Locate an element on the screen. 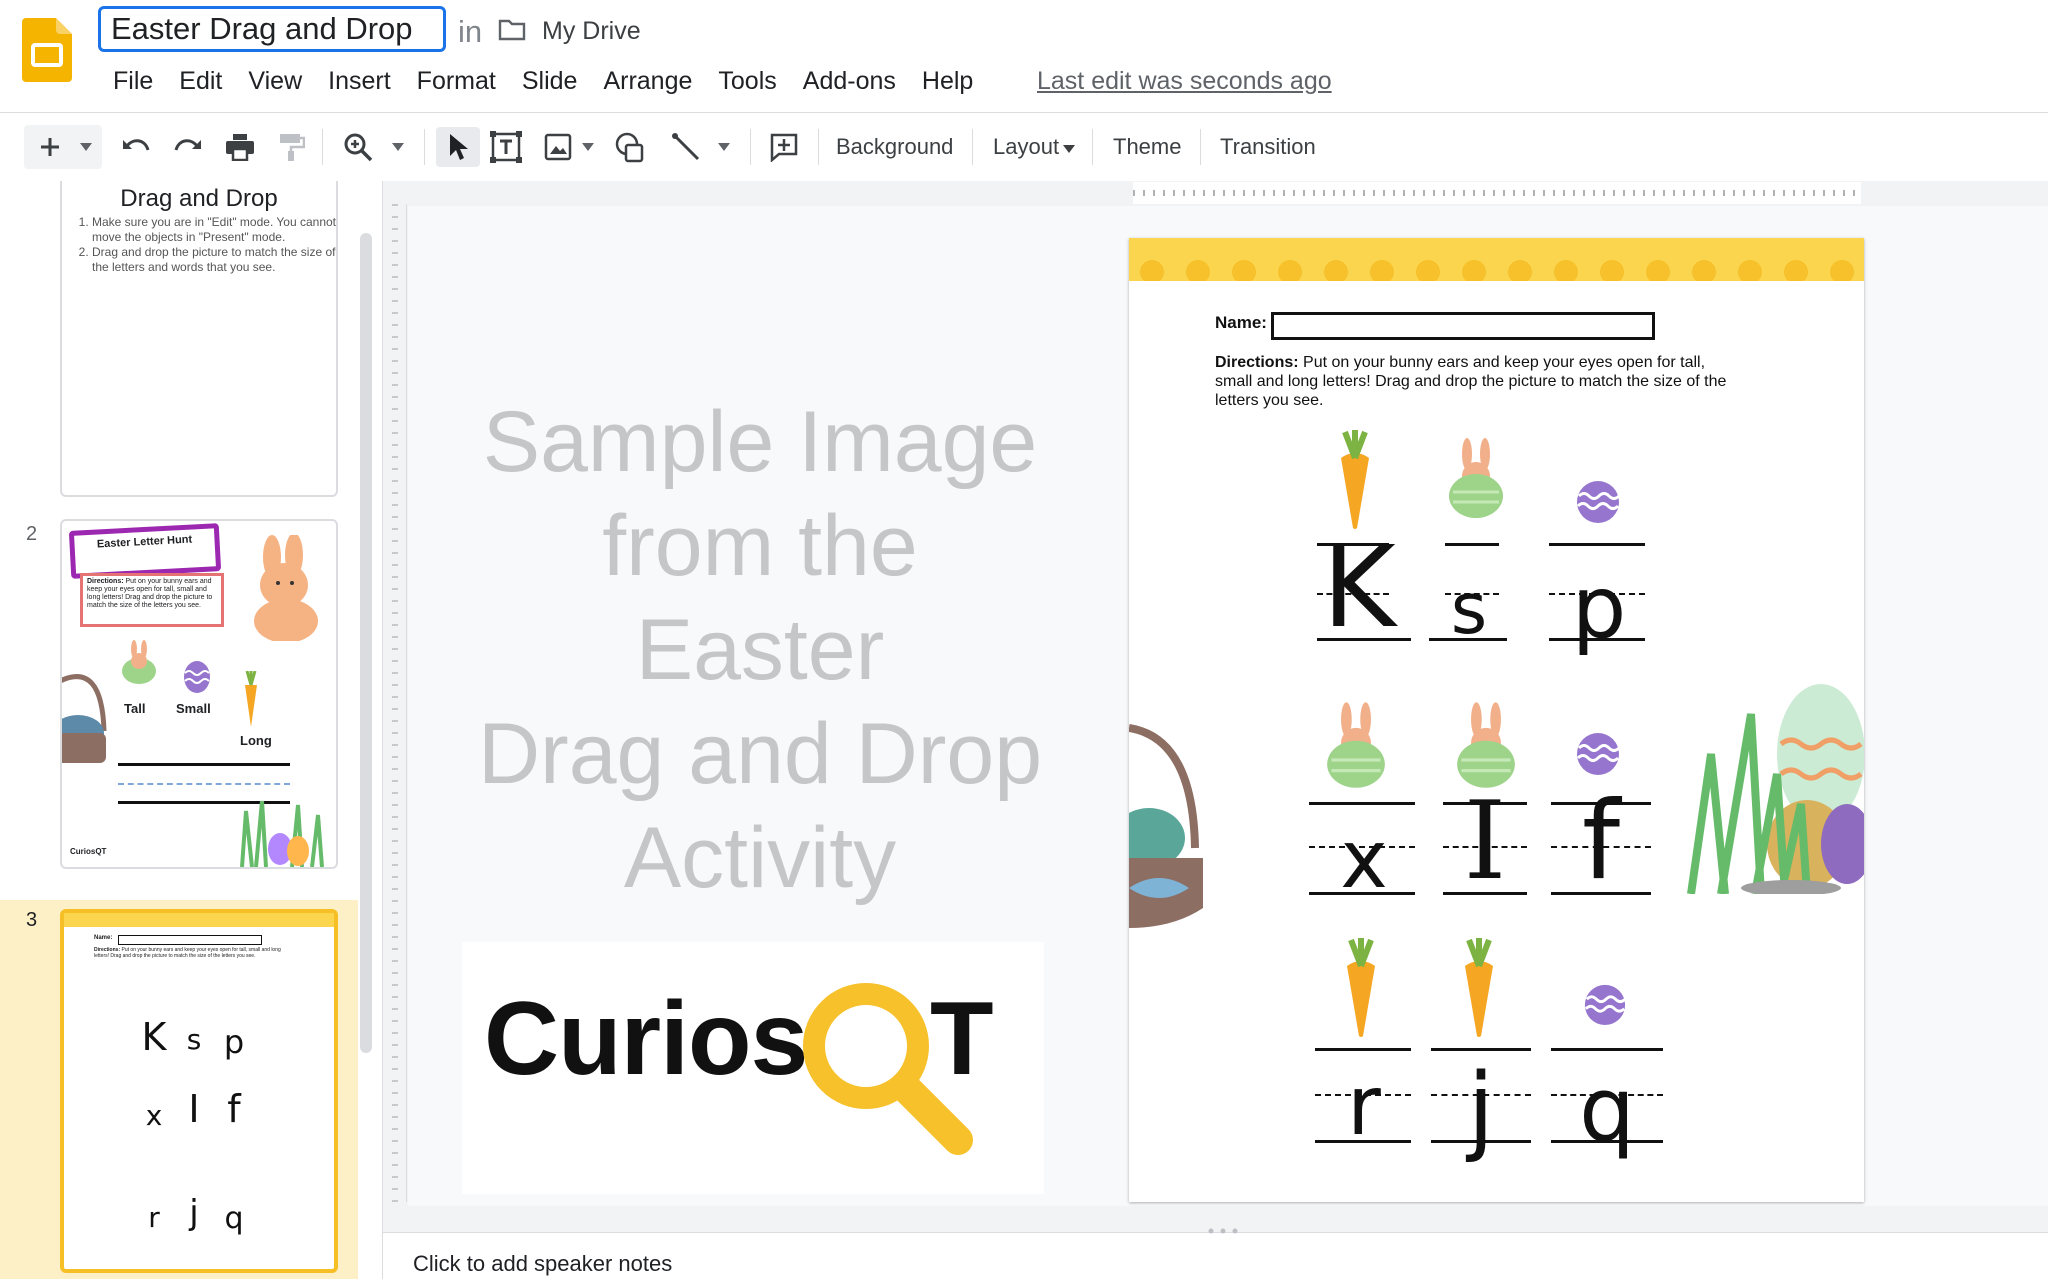 This screenshot has width=2048, height=1280. shape-icon is located at coordinates (629, 147).